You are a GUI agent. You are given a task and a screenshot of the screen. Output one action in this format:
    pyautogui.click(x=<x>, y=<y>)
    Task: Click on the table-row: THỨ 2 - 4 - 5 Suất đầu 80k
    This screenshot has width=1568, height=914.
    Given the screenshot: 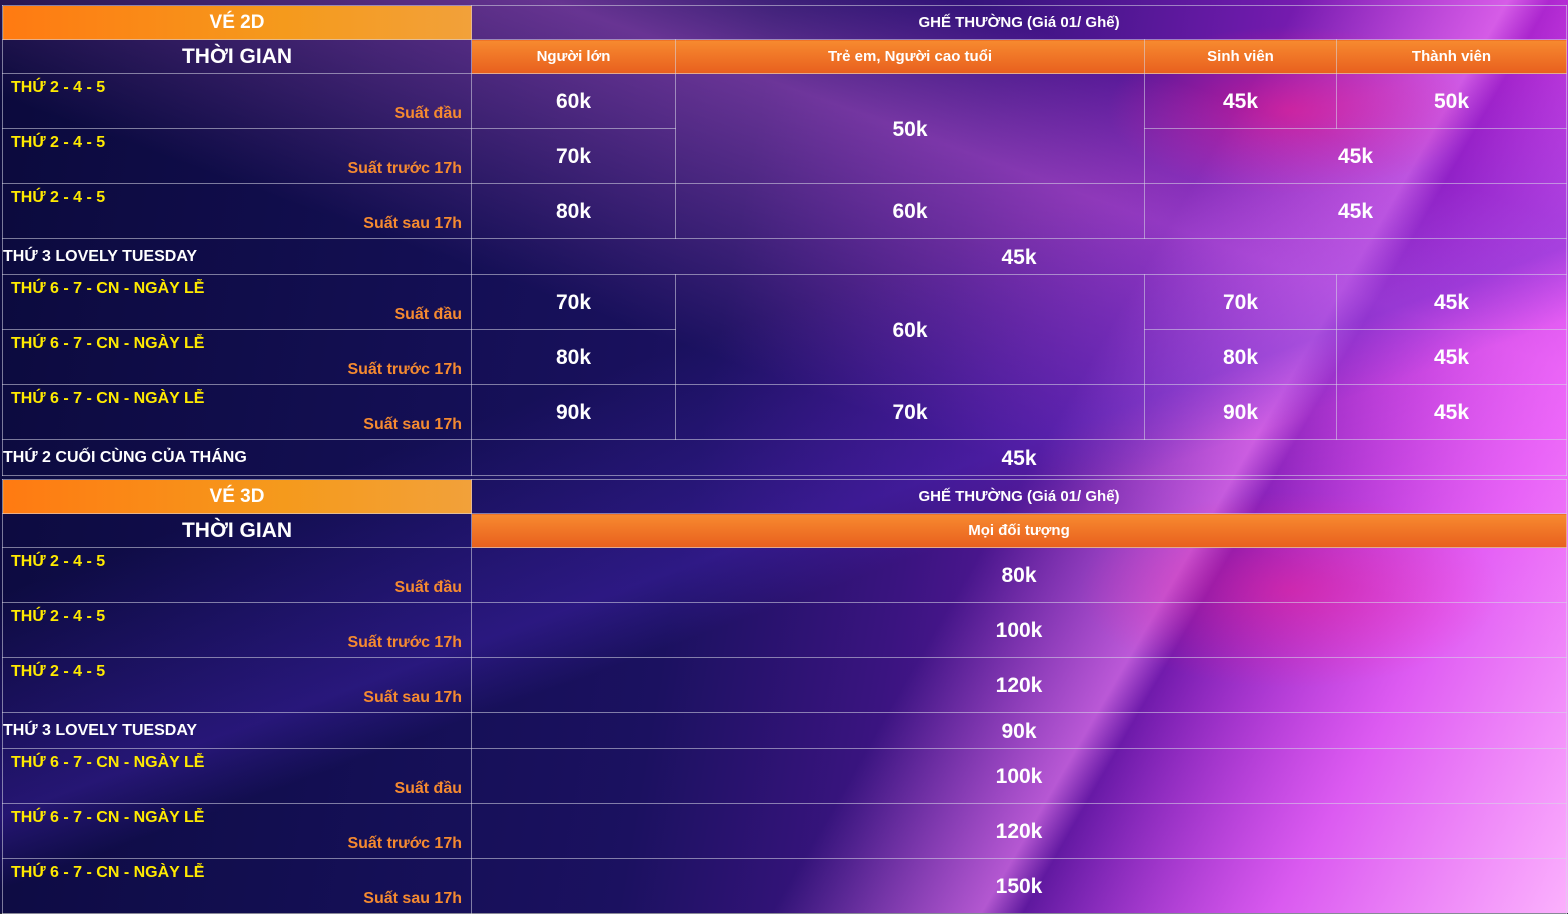 What is the action you would take?
    pyautogui.click(x=784, y=575)
    